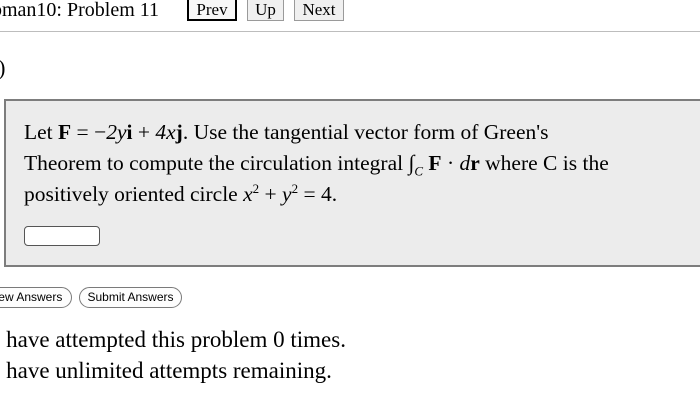 The image size is (700, 394). Describe the element at coordinates (80, 10) in the screenshot. I see `header-title: pman10: Problem 11` at that location.